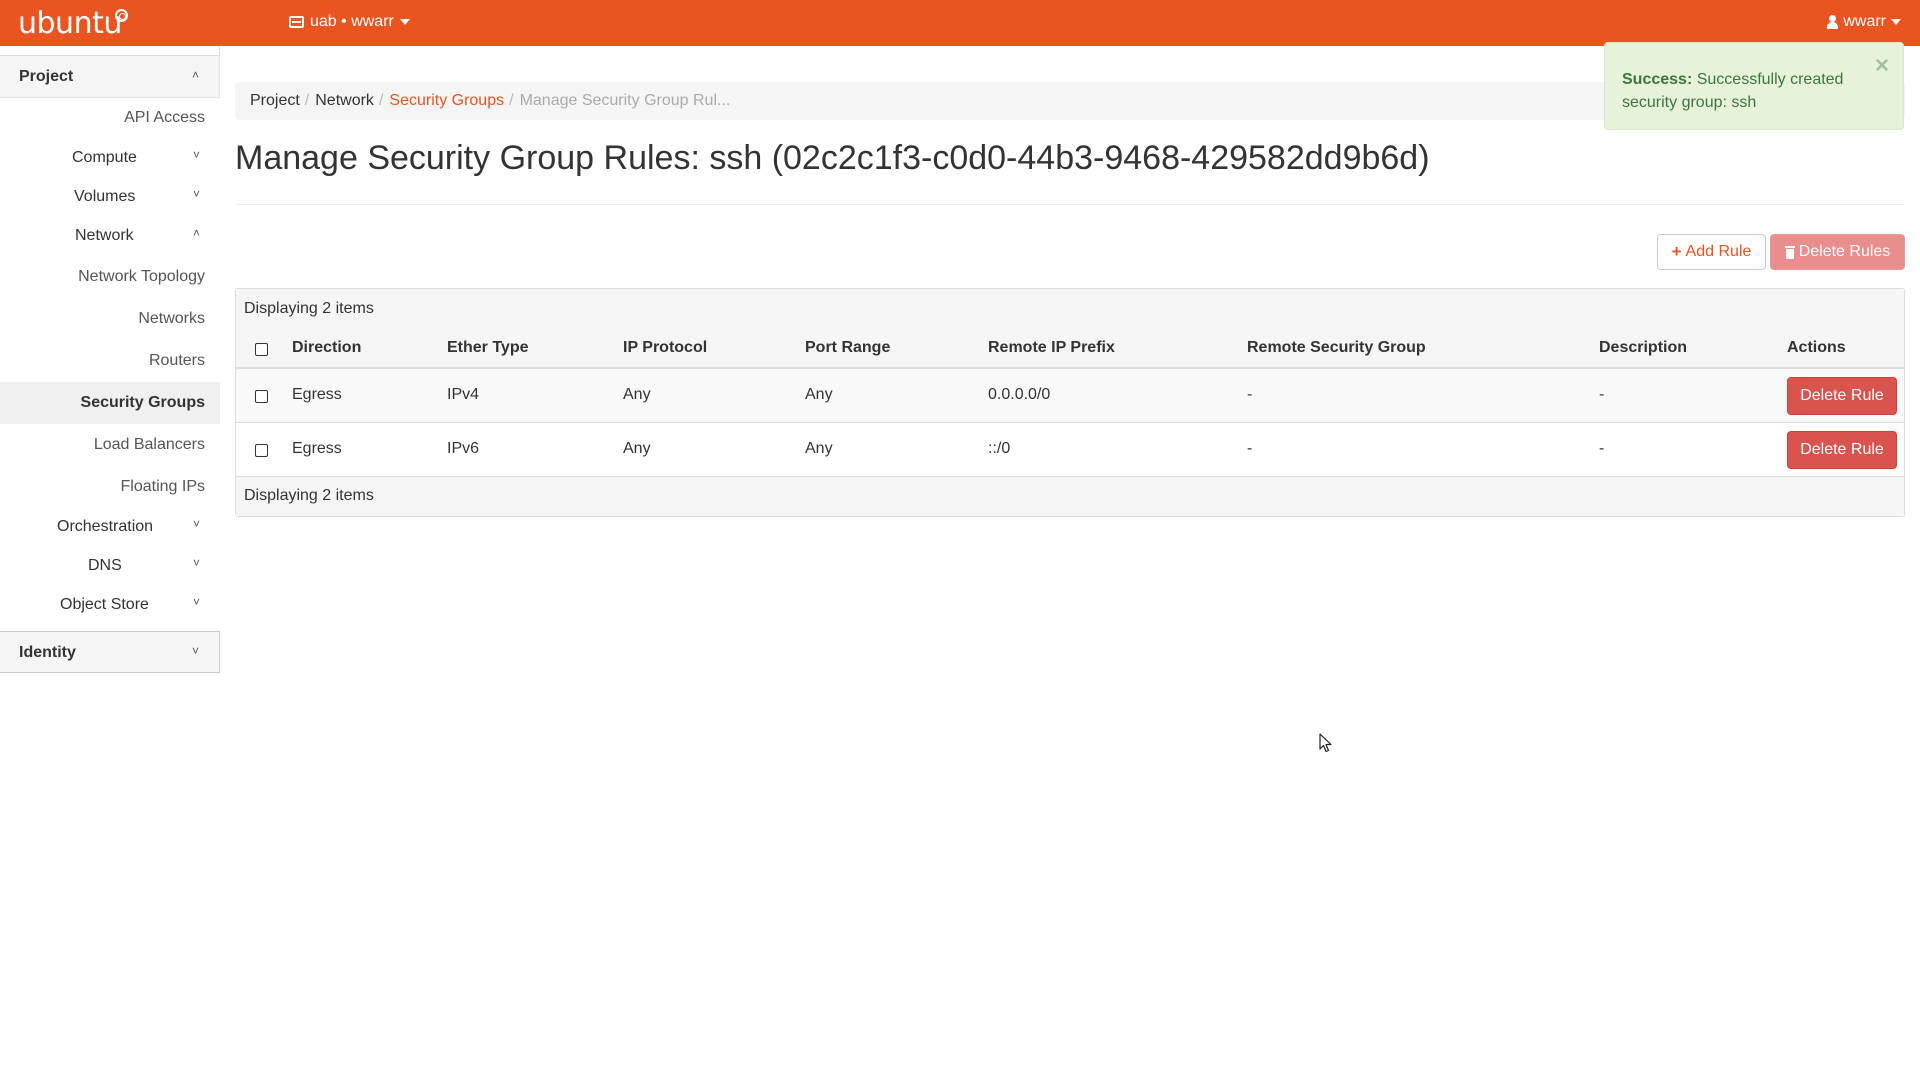  Describe the element at coordinates (1070, 450) in the screenshot. I see `table-row: Egress IPv6 Any Any ::/0 - - Delete Rule` at that location.